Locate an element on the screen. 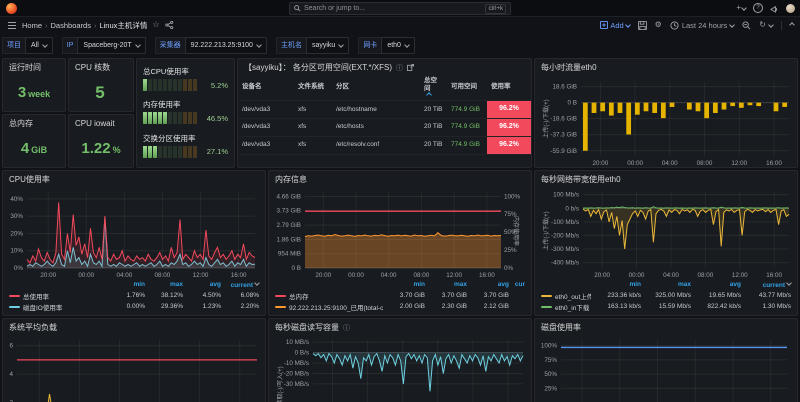 This screenshot has width=800, height=402. svg-text: 0 B/s is located at coordinates (302, 353).